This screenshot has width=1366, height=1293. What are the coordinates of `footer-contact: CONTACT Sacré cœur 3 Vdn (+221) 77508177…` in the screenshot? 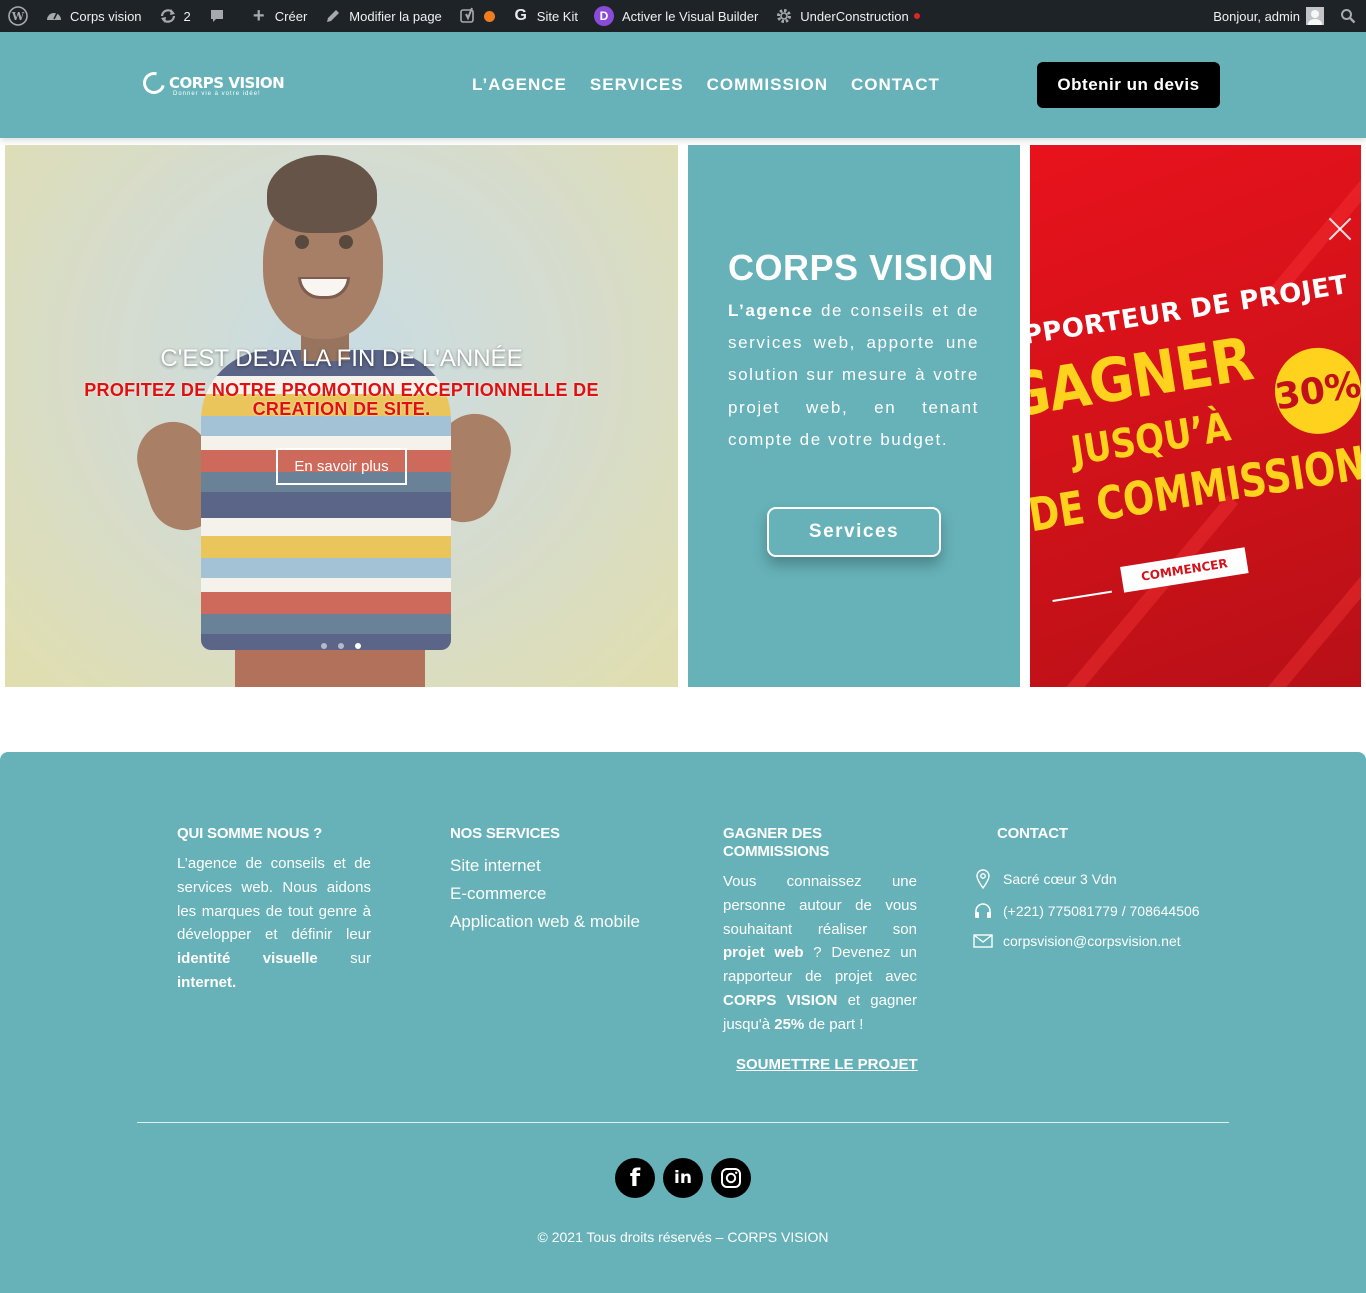 It's located at (1105, 893).